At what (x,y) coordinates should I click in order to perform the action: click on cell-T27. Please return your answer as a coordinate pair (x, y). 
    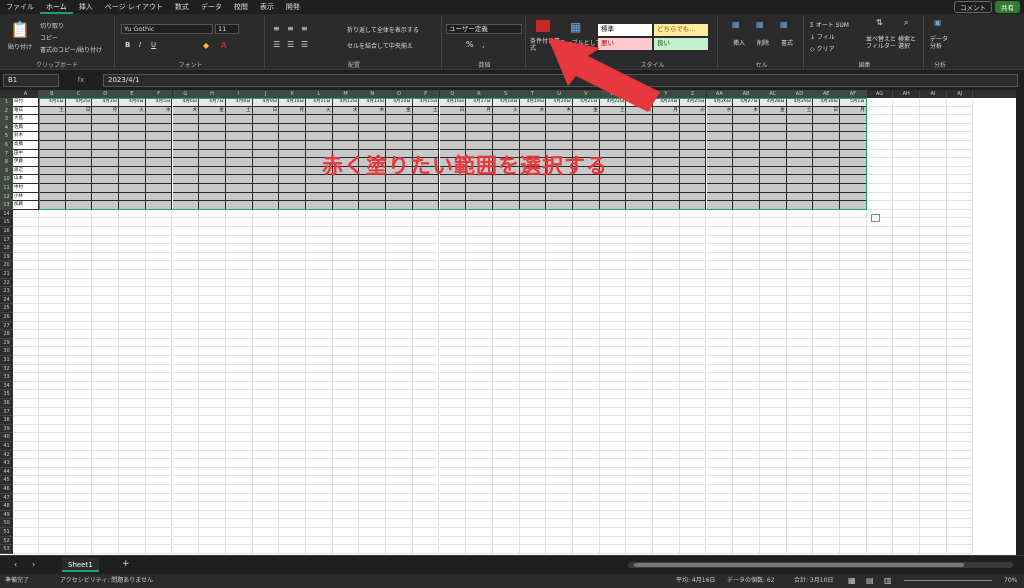
    Looking at the image, I should click on (533, 326).